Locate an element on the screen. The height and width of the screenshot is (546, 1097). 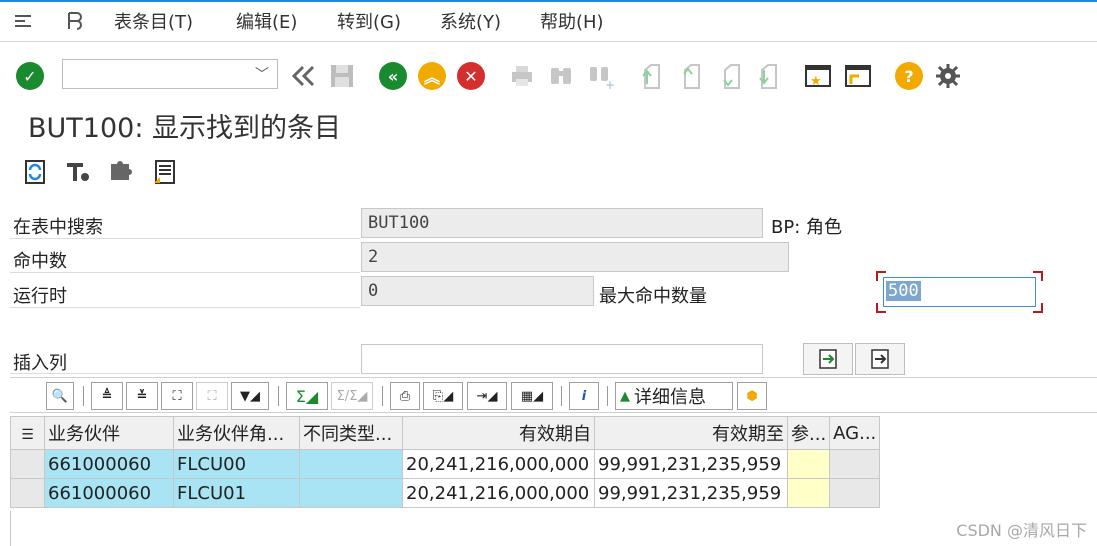
collapse-button is located at coordinates (303, 76).